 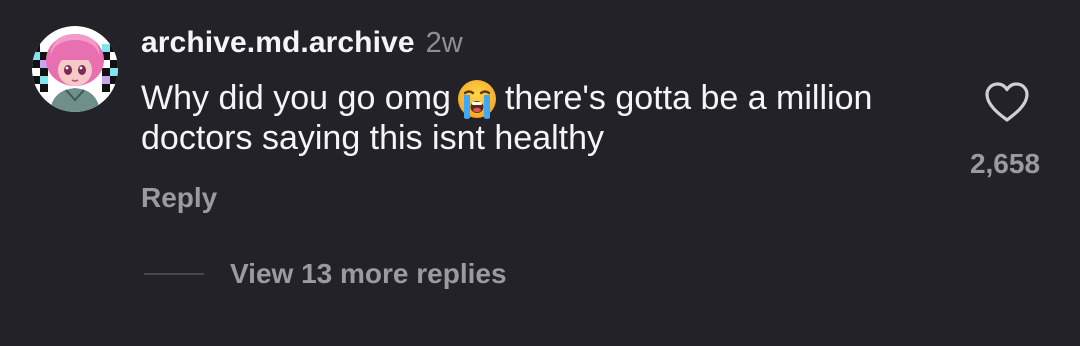 I want to click on view-replies-label: View 13 more replies, so click(x=368, y=273).